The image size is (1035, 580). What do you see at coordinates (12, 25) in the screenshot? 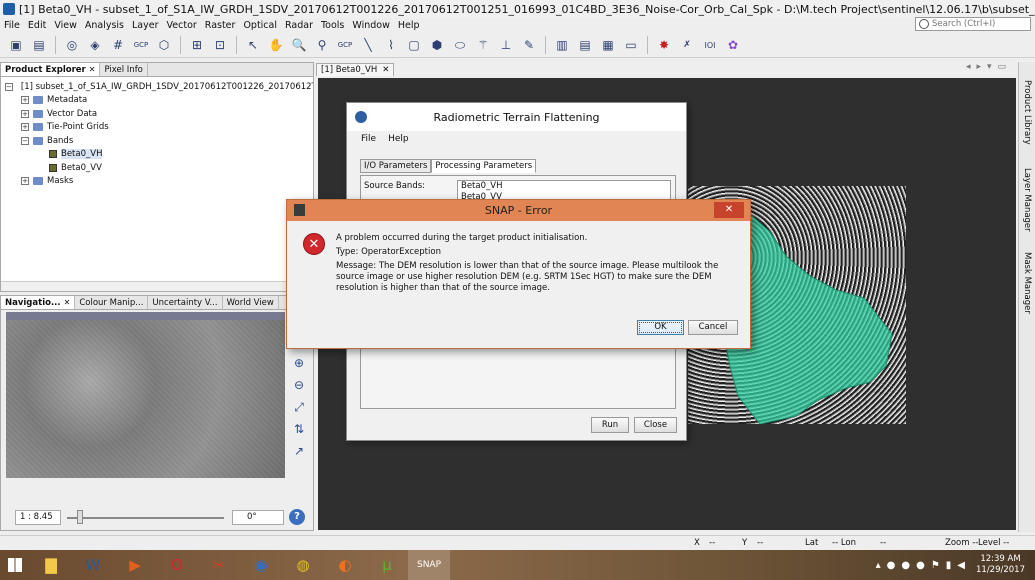
I see `menu-file: File` at bounding box center [12, 25].